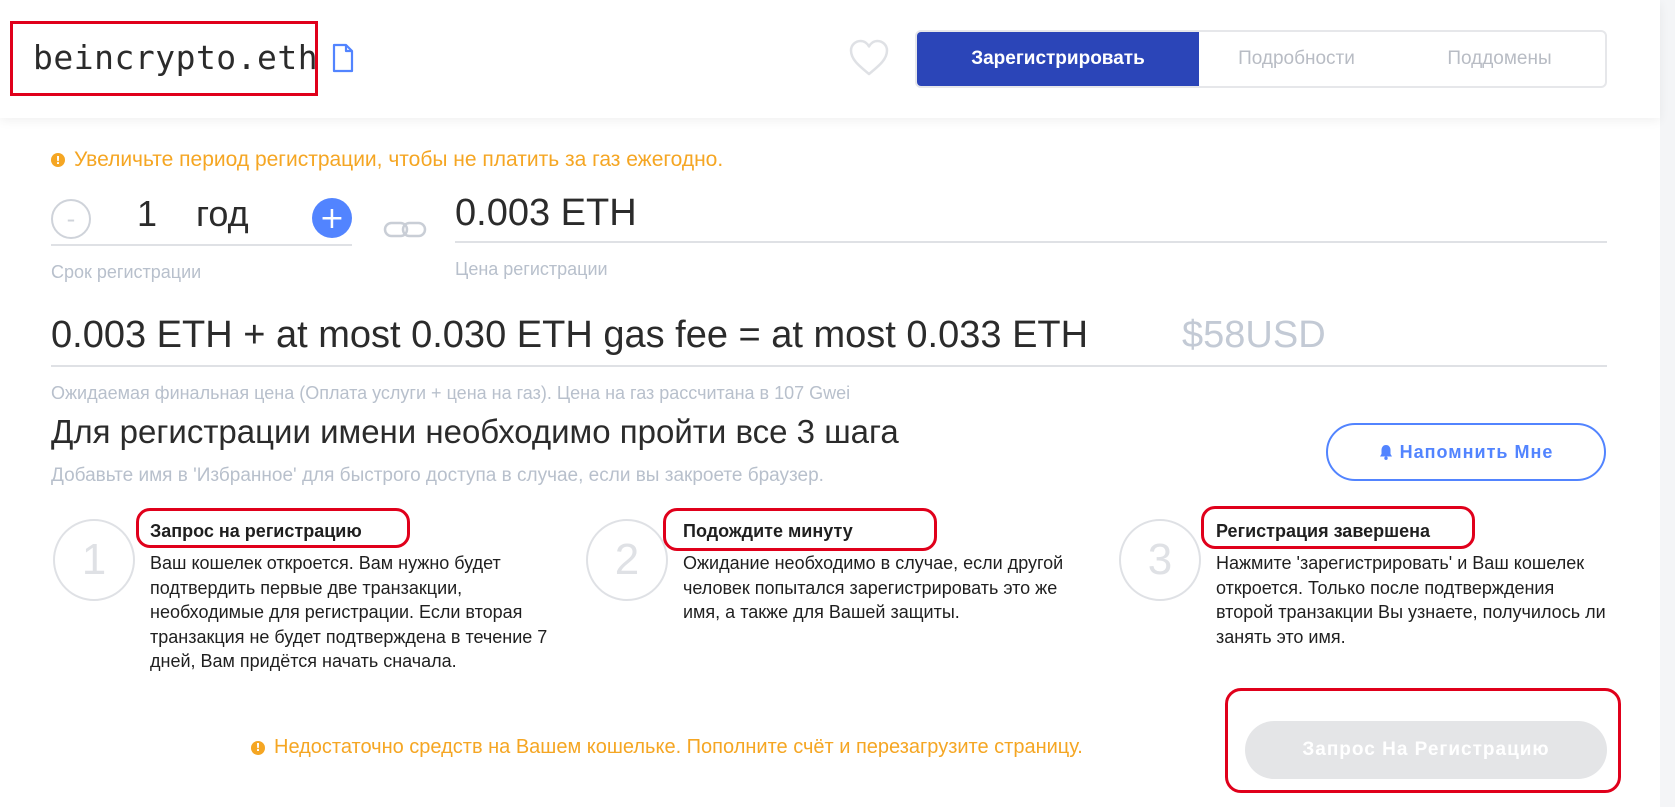 The width and height of the screenshot is (1675, 807). I want to click on increase-years-button: +, so click(332, 218).